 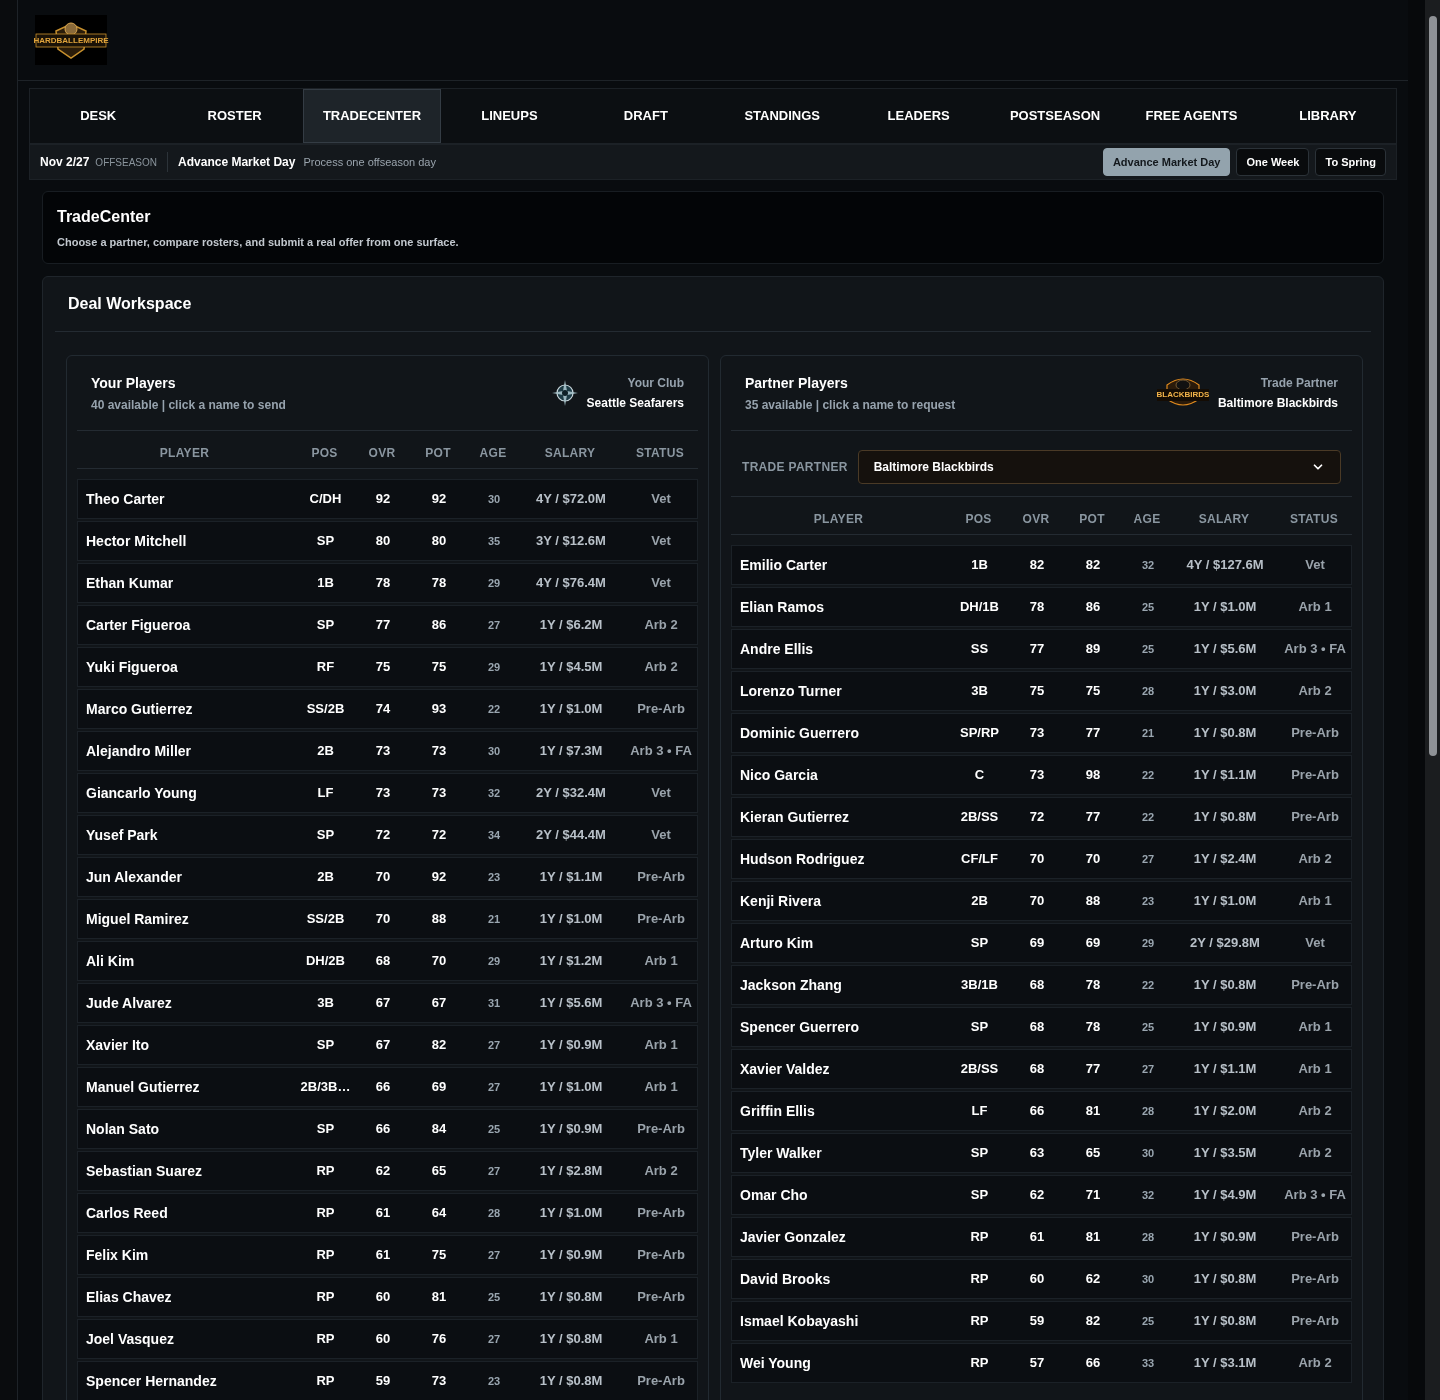 What do you see at coordinates (237, 162) in the screenshot?
I see `action-title: Advance Market Day` at bounding box center [237, 162].